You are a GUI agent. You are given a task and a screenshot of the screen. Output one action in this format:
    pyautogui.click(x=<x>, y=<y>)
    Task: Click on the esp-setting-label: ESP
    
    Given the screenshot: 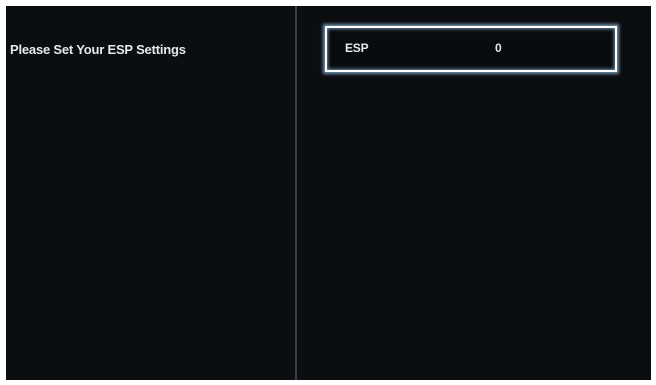 What is the action you would take?
    pyautogui.click(x=357, y=48)
    